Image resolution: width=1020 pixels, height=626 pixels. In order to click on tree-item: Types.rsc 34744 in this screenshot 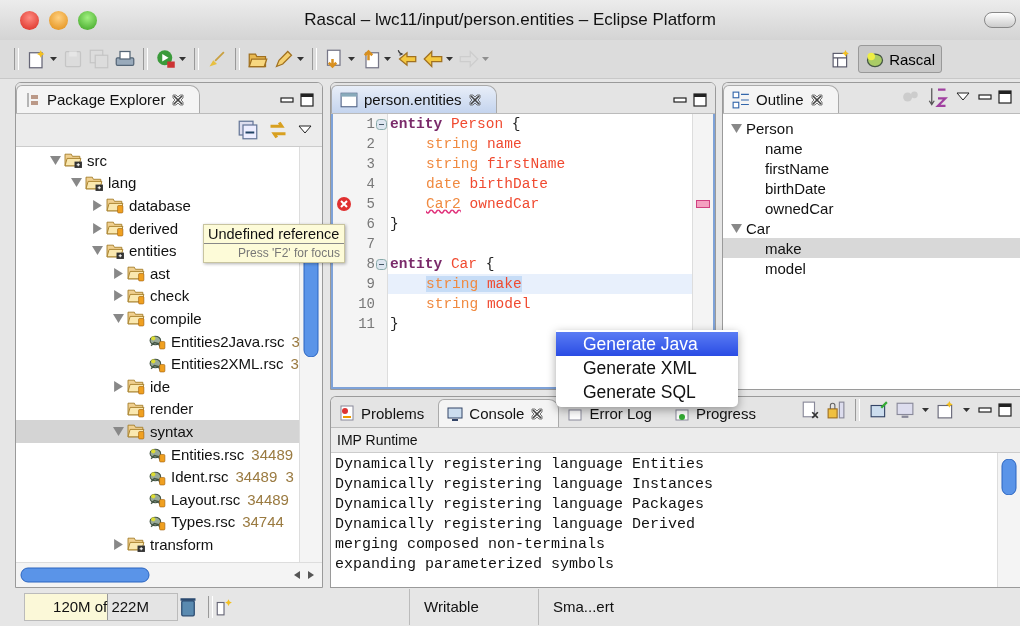, I will do `click(157, 522)`.